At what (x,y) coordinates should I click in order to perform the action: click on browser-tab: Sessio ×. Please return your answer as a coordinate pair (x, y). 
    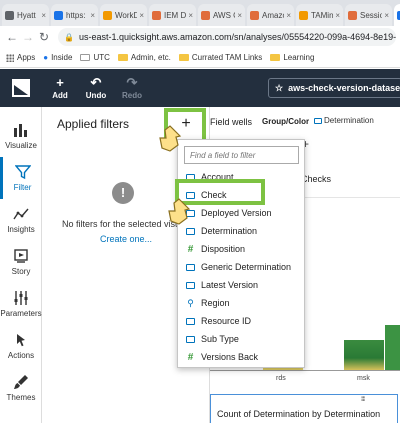
    Looking at the image, I should click on (368, 15).